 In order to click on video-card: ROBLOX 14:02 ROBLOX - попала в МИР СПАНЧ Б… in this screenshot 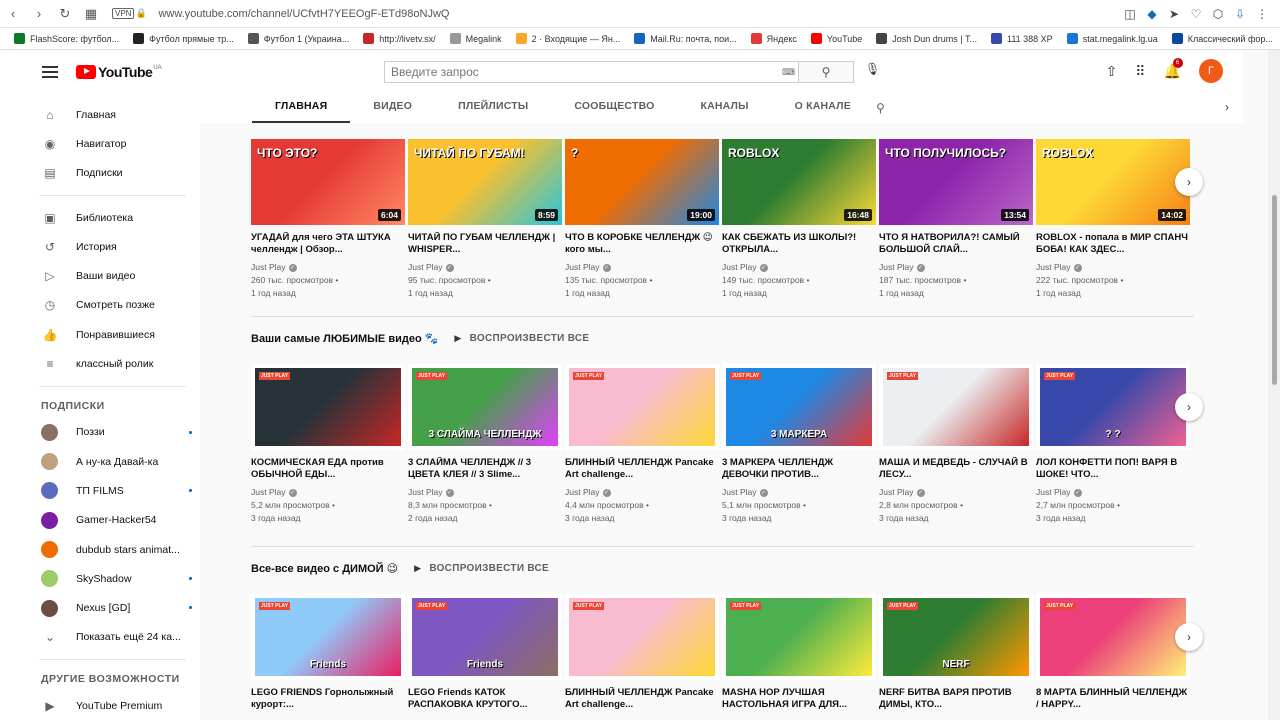, I will do `click(1113, 219)`.